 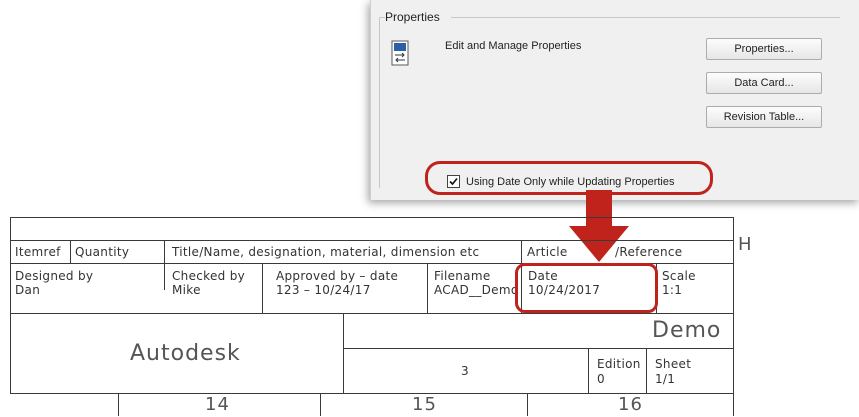 What do you see at coordinates (185, 353) in the screenshot?
I see `company-name: Autodesk` at bounding box center [185, 353].